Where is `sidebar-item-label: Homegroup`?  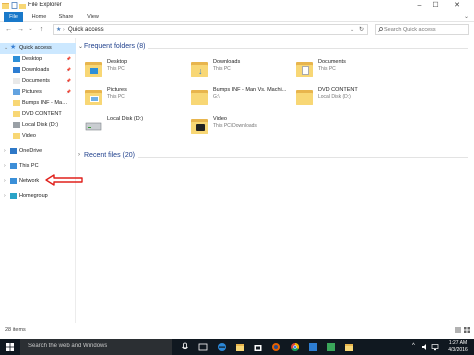 sidebar-item-label: Homegroup is located at coordinates (33, 196).